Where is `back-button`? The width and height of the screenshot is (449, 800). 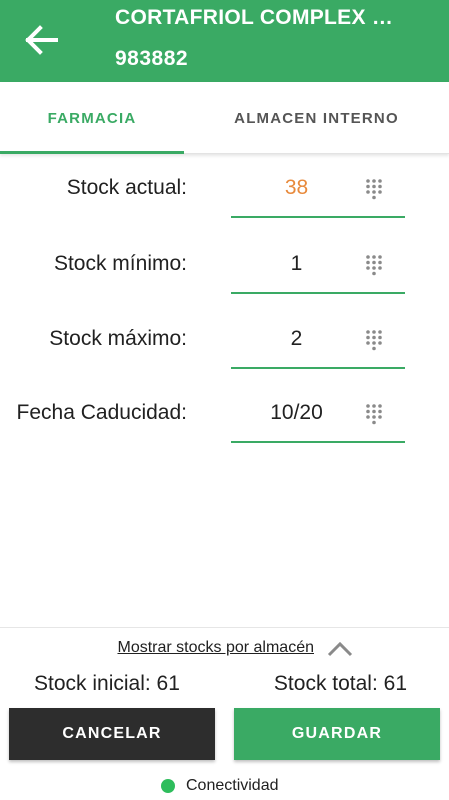
back-button is located at coordinates (42, 40).